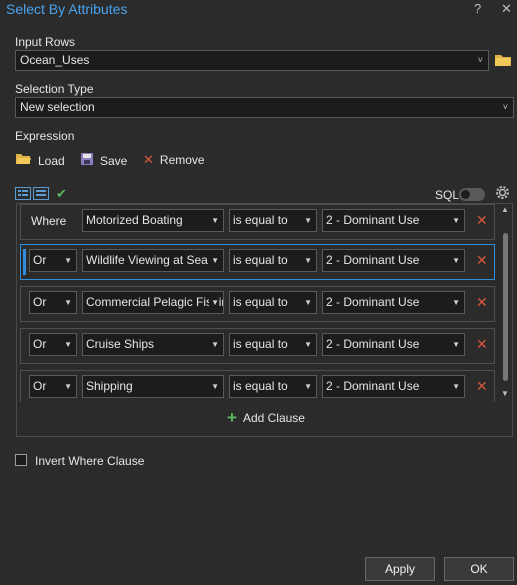 The width and height of the screenshot is (517, 585). What do you see at coordinates (505, 307) in the screenshot?
I see `scroll-thumb` at bounding box center [505, 307].